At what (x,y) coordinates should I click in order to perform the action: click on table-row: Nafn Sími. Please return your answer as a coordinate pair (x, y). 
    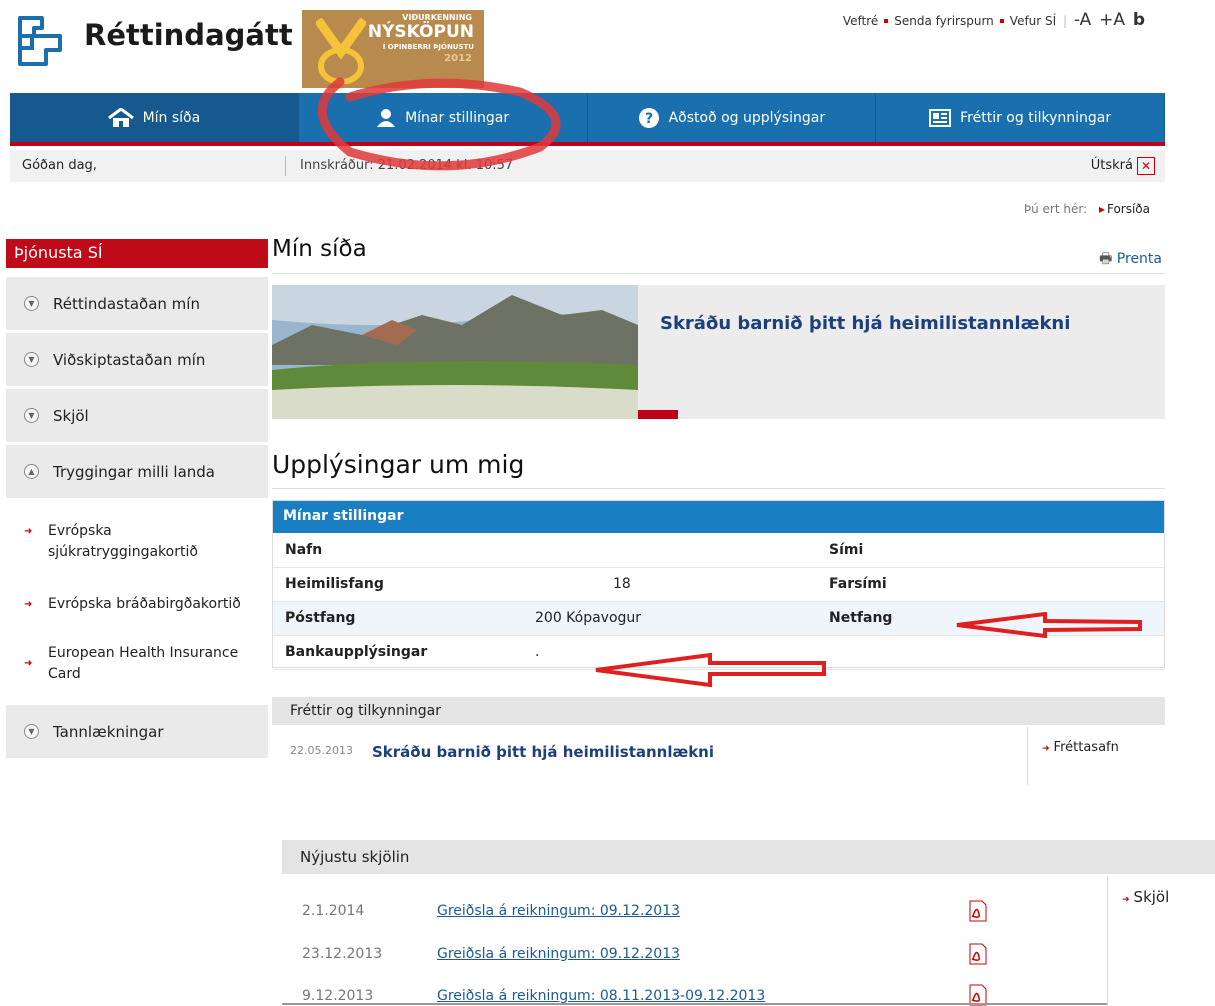
    Looking at the image, I should click on (718, 550).